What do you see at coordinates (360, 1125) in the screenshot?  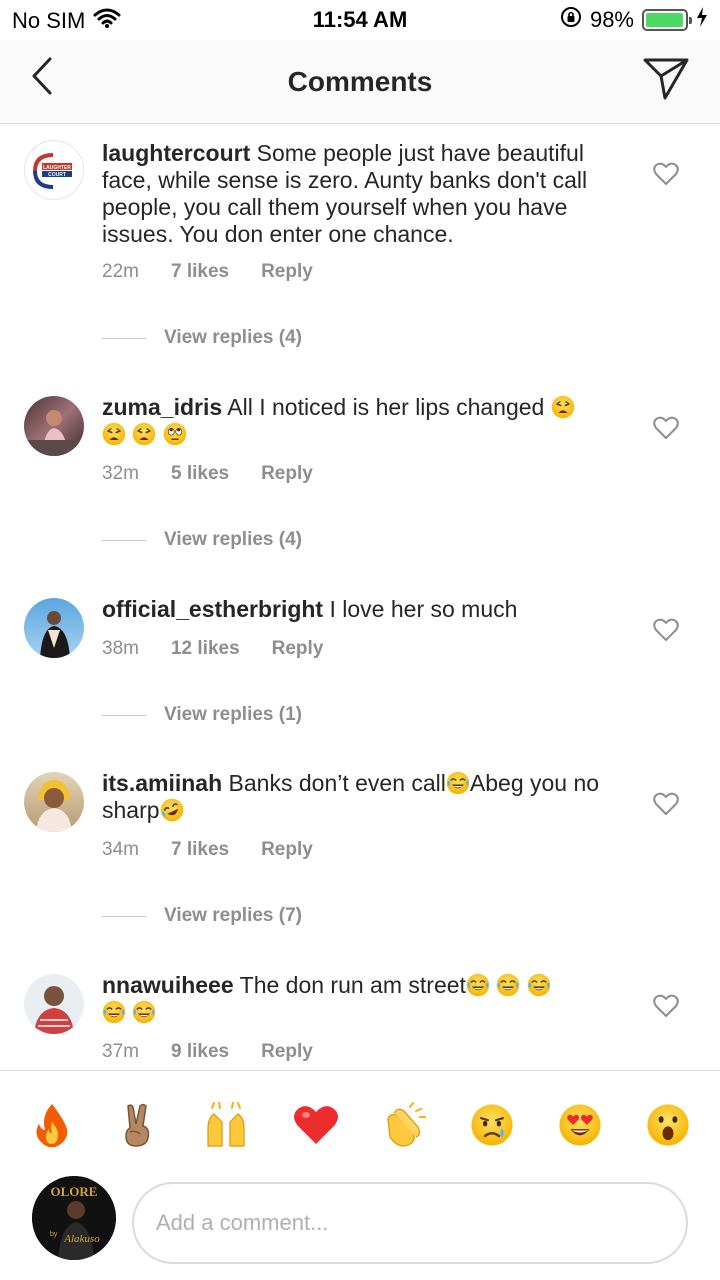 I see `emoji-reaction-bar` at bounding box center [360, 1125].